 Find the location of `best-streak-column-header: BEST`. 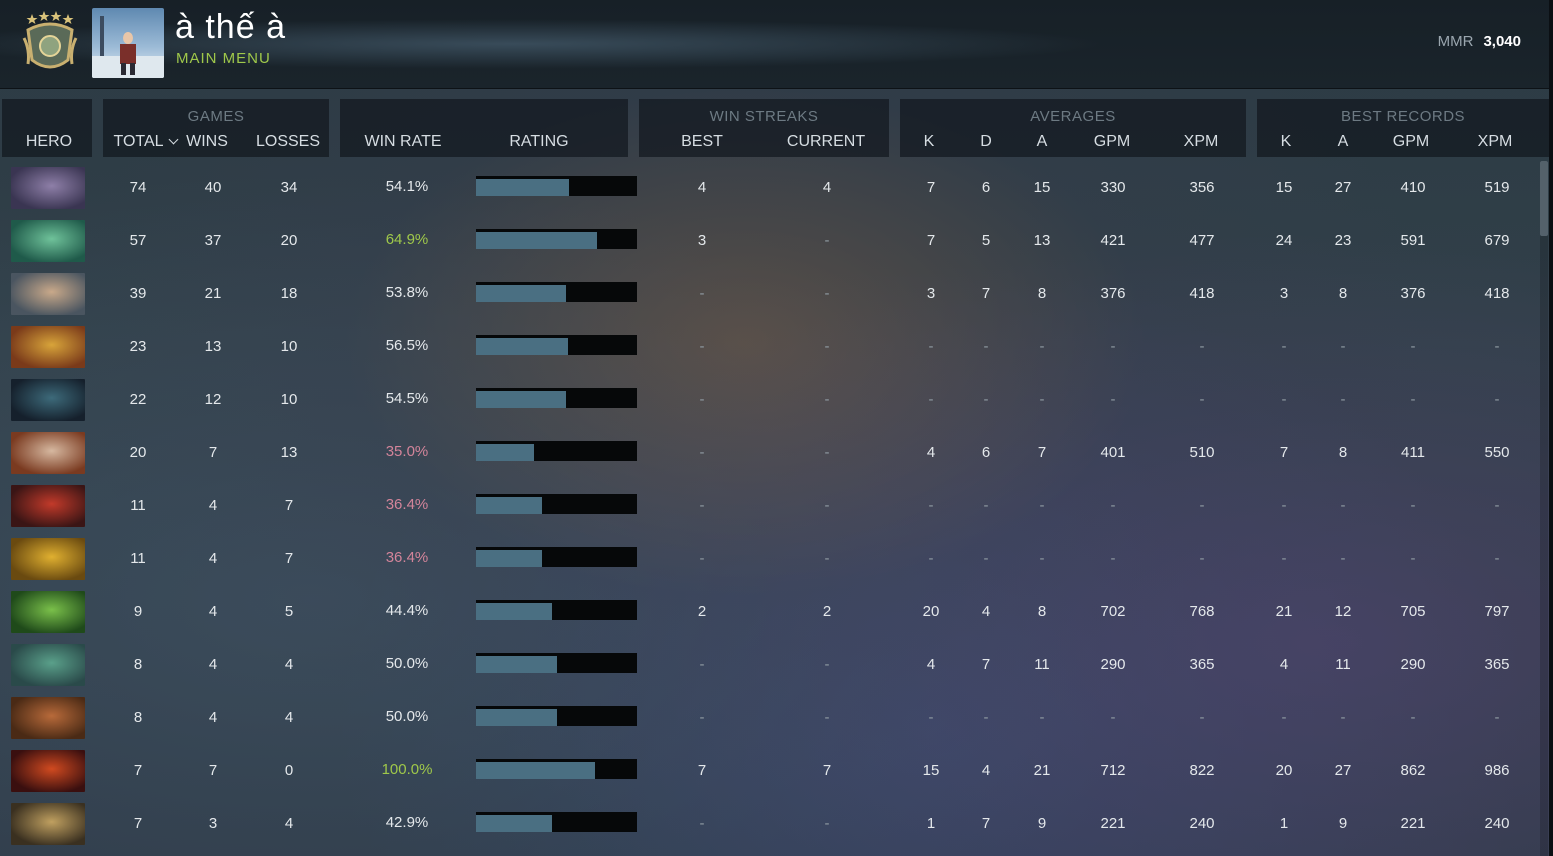

best-streak-column-header: BEST is located at coordinates (702, 142).